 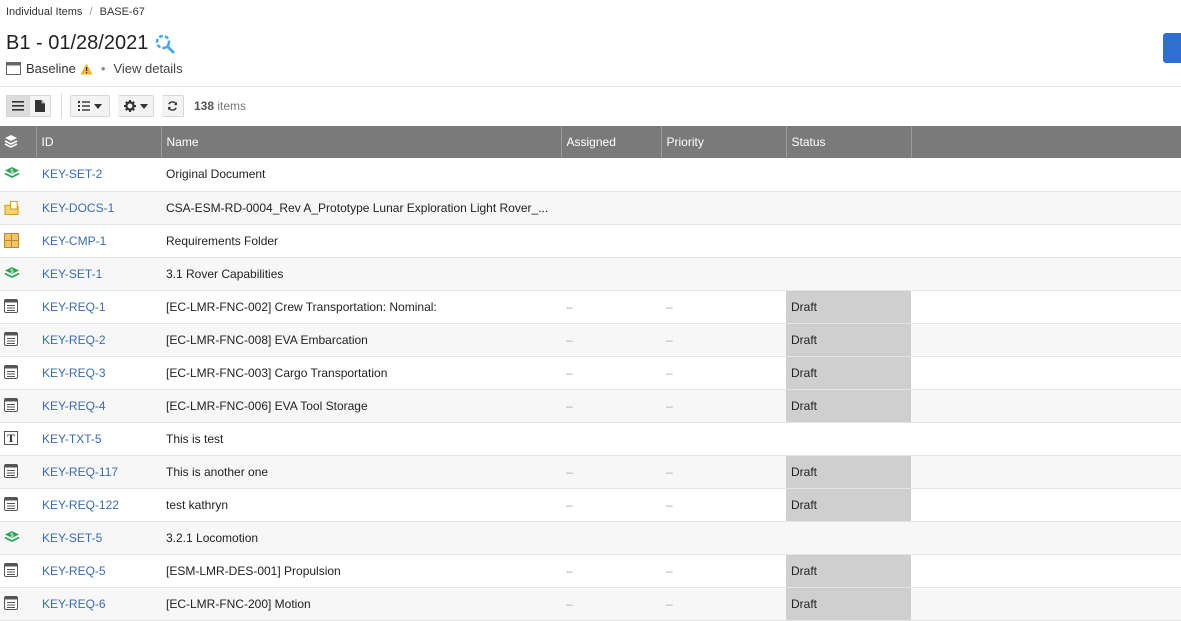 What do you see at coordinates (173, 106) in the screenshot?
I see `refresh-button` at bounding box center [173, 106].